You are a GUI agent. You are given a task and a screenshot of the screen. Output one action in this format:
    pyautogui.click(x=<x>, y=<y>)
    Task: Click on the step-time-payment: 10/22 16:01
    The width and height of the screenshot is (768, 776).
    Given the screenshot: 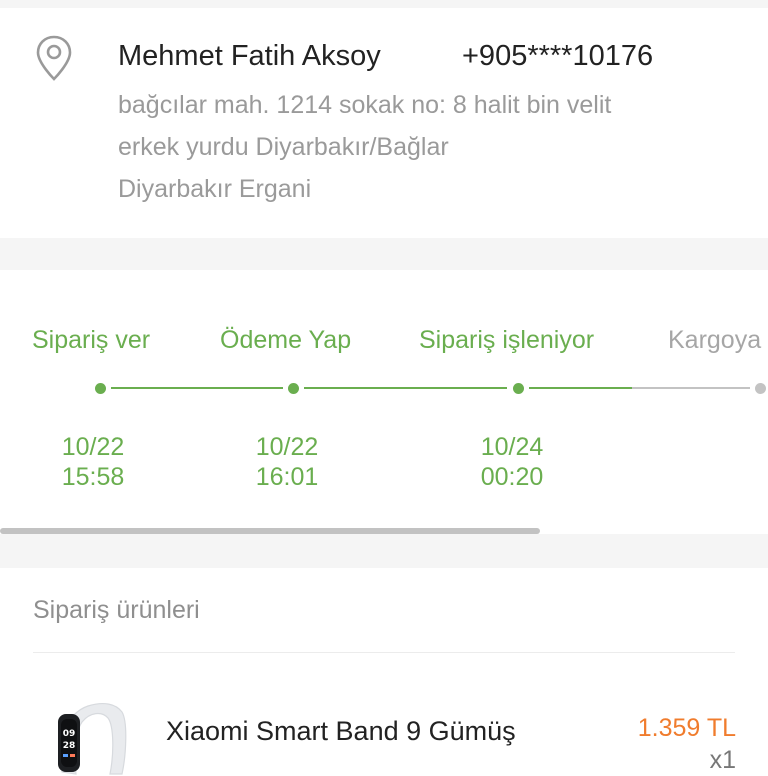 What is the action you would take?
    pyautogui.click(x=287, y=462)
    